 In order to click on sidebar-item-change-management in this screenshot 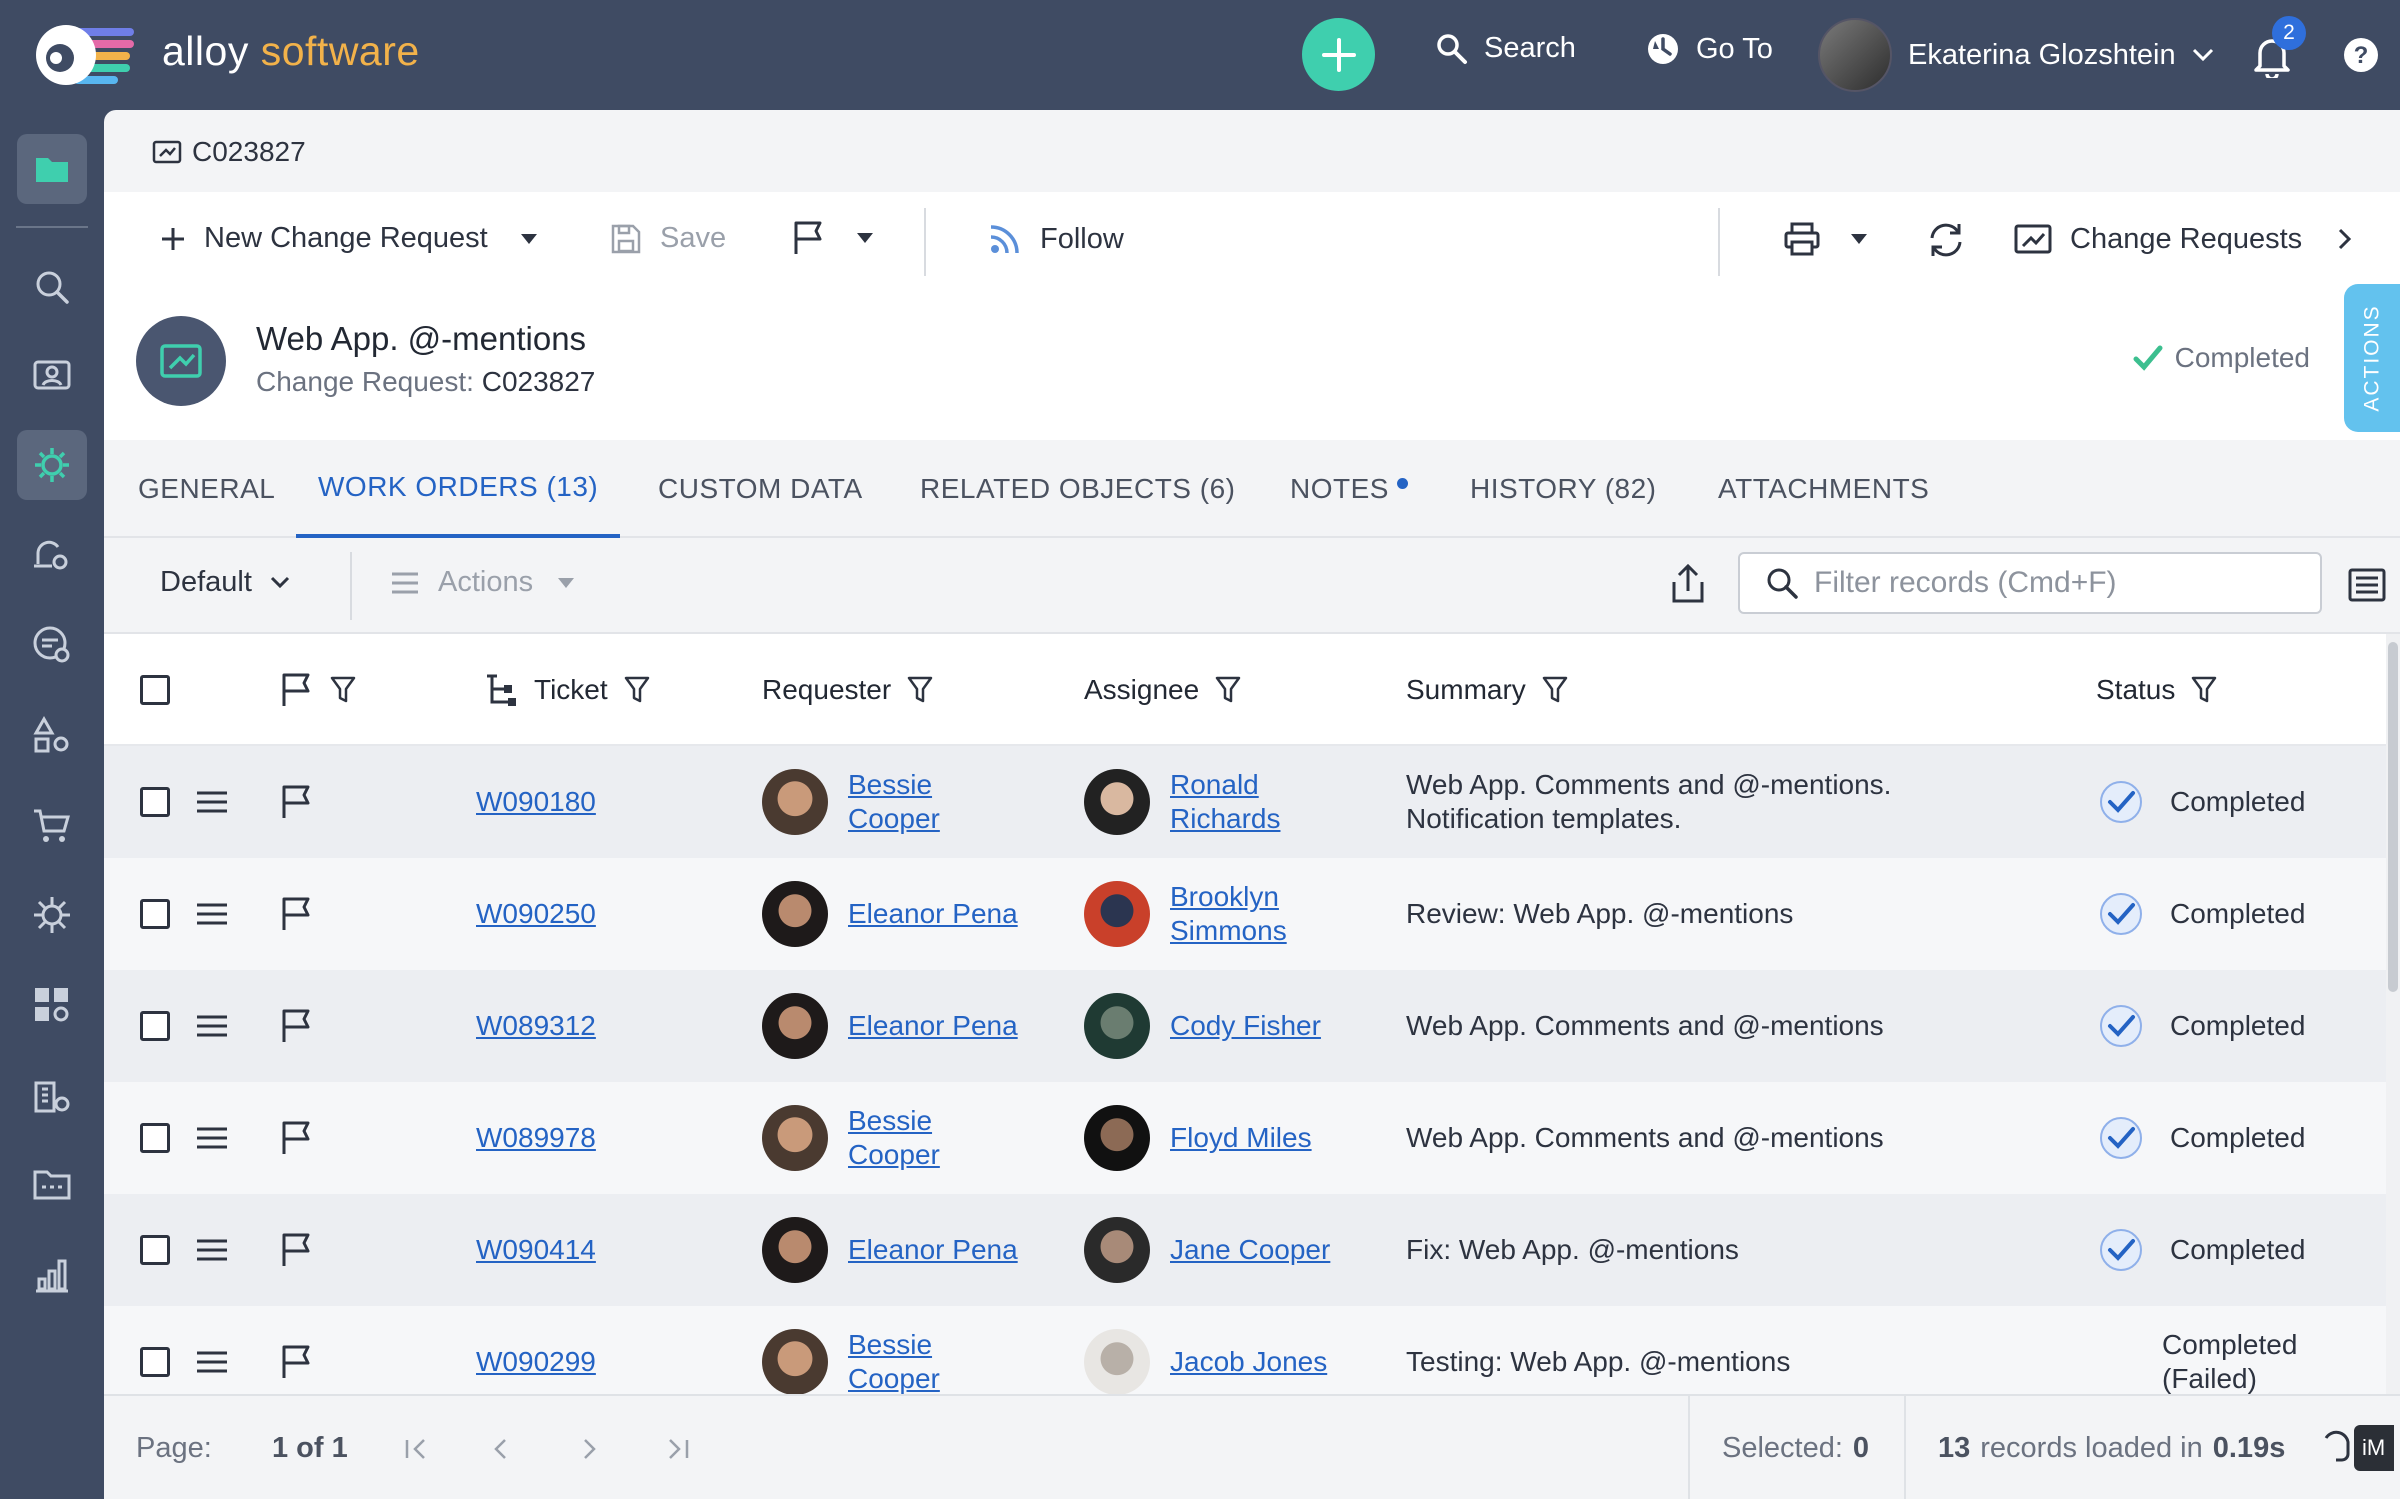, I will do `click(52, 465)`.